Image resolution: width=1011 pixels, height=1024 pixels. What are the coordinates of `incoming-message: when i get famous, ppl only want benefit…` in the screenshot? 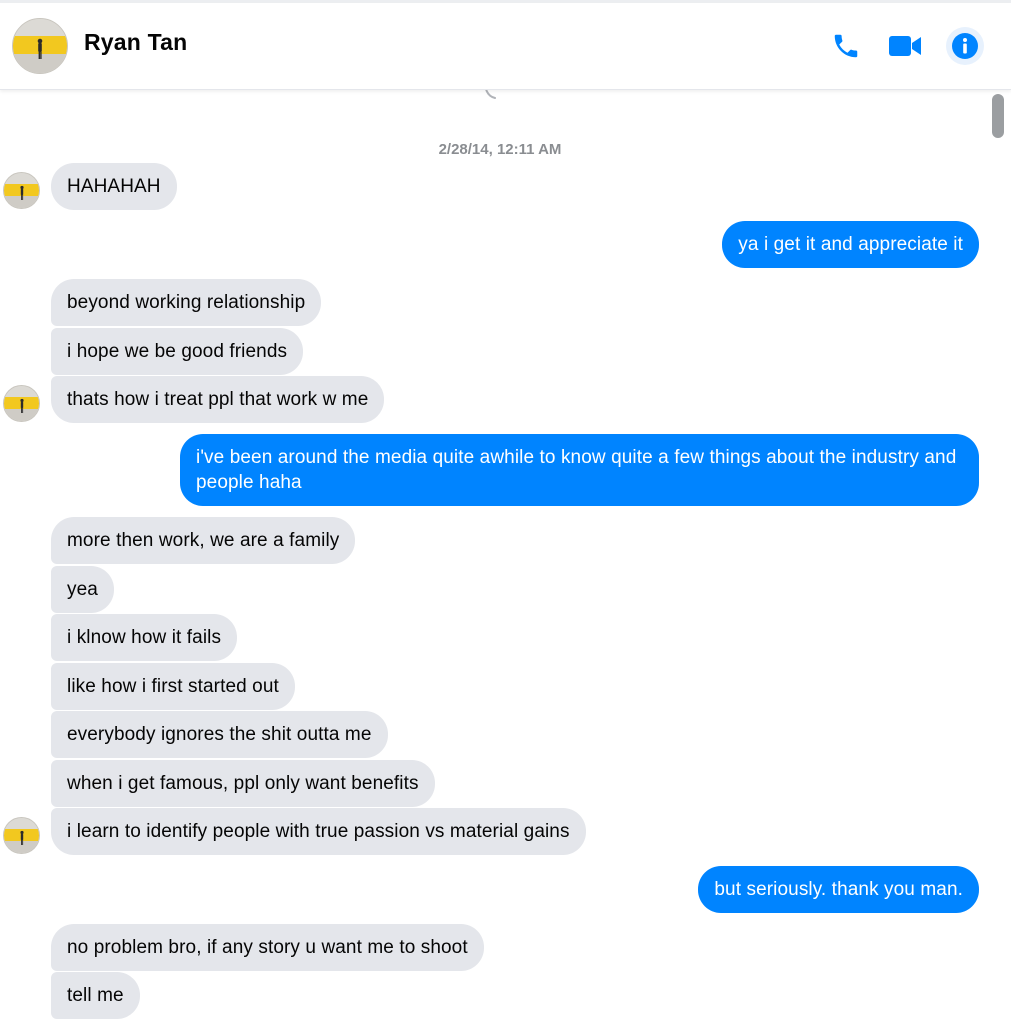 It's located at (243, 783).